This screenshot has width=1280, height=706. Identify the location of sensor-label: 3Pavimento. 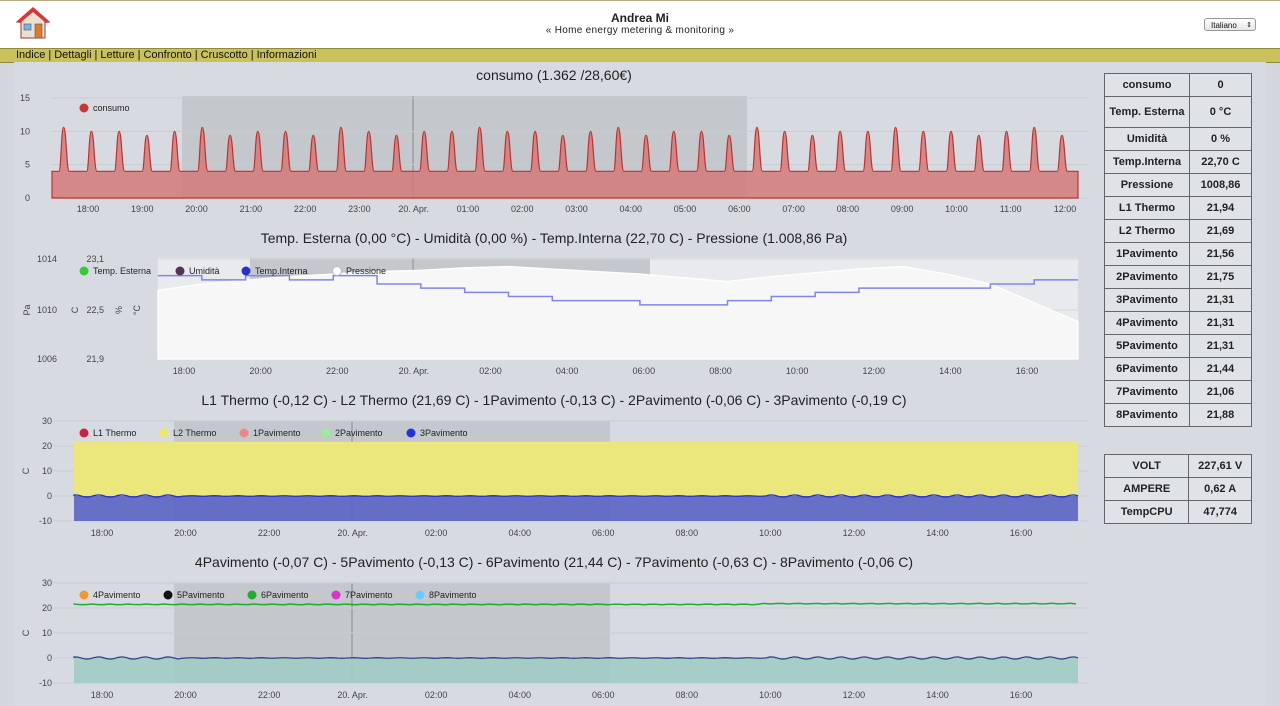
(1147, 300).